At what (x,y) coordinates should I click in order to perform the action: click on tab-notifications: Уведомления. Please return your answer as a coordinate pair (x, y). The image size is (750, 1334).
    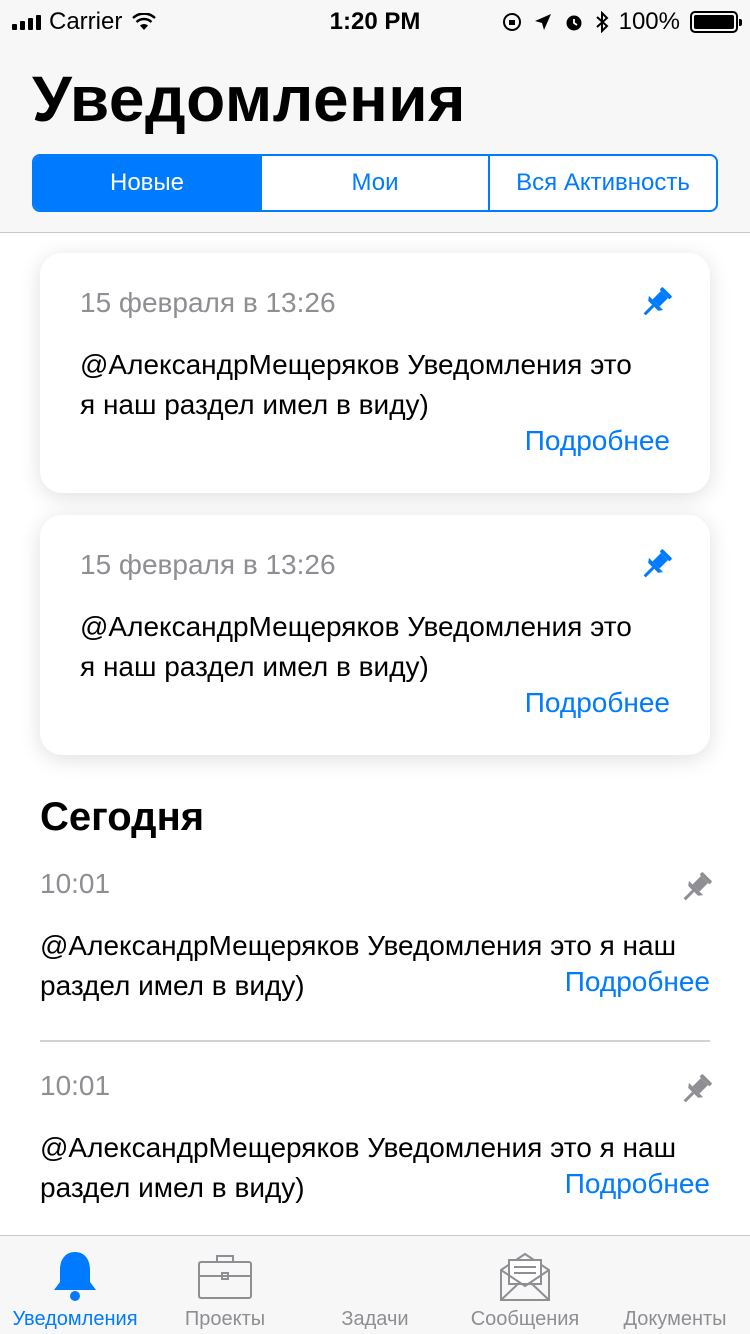
    Looking at the image, I should click on (75, 1285).